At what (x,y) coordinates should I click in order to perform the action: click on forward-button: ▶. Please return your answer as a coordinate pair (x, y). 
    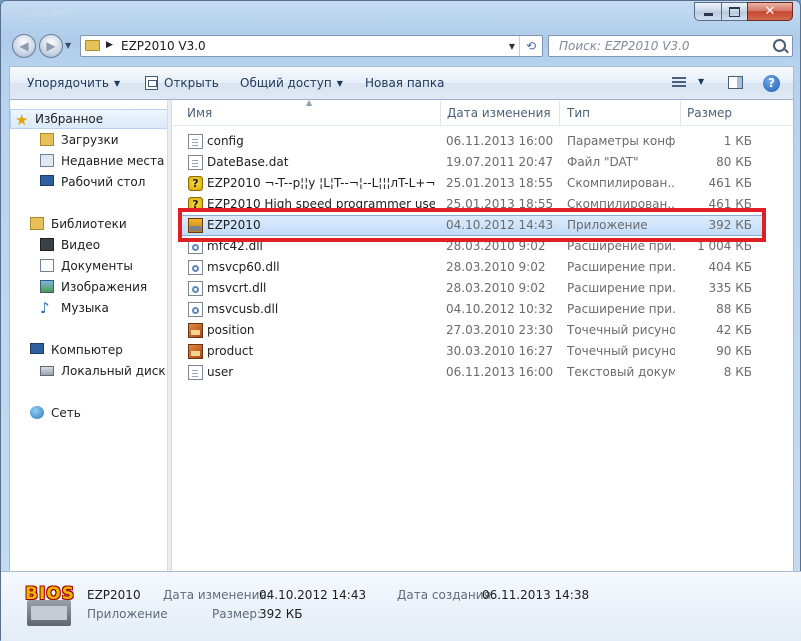
    Looking at the image, I should click on (51, 46).